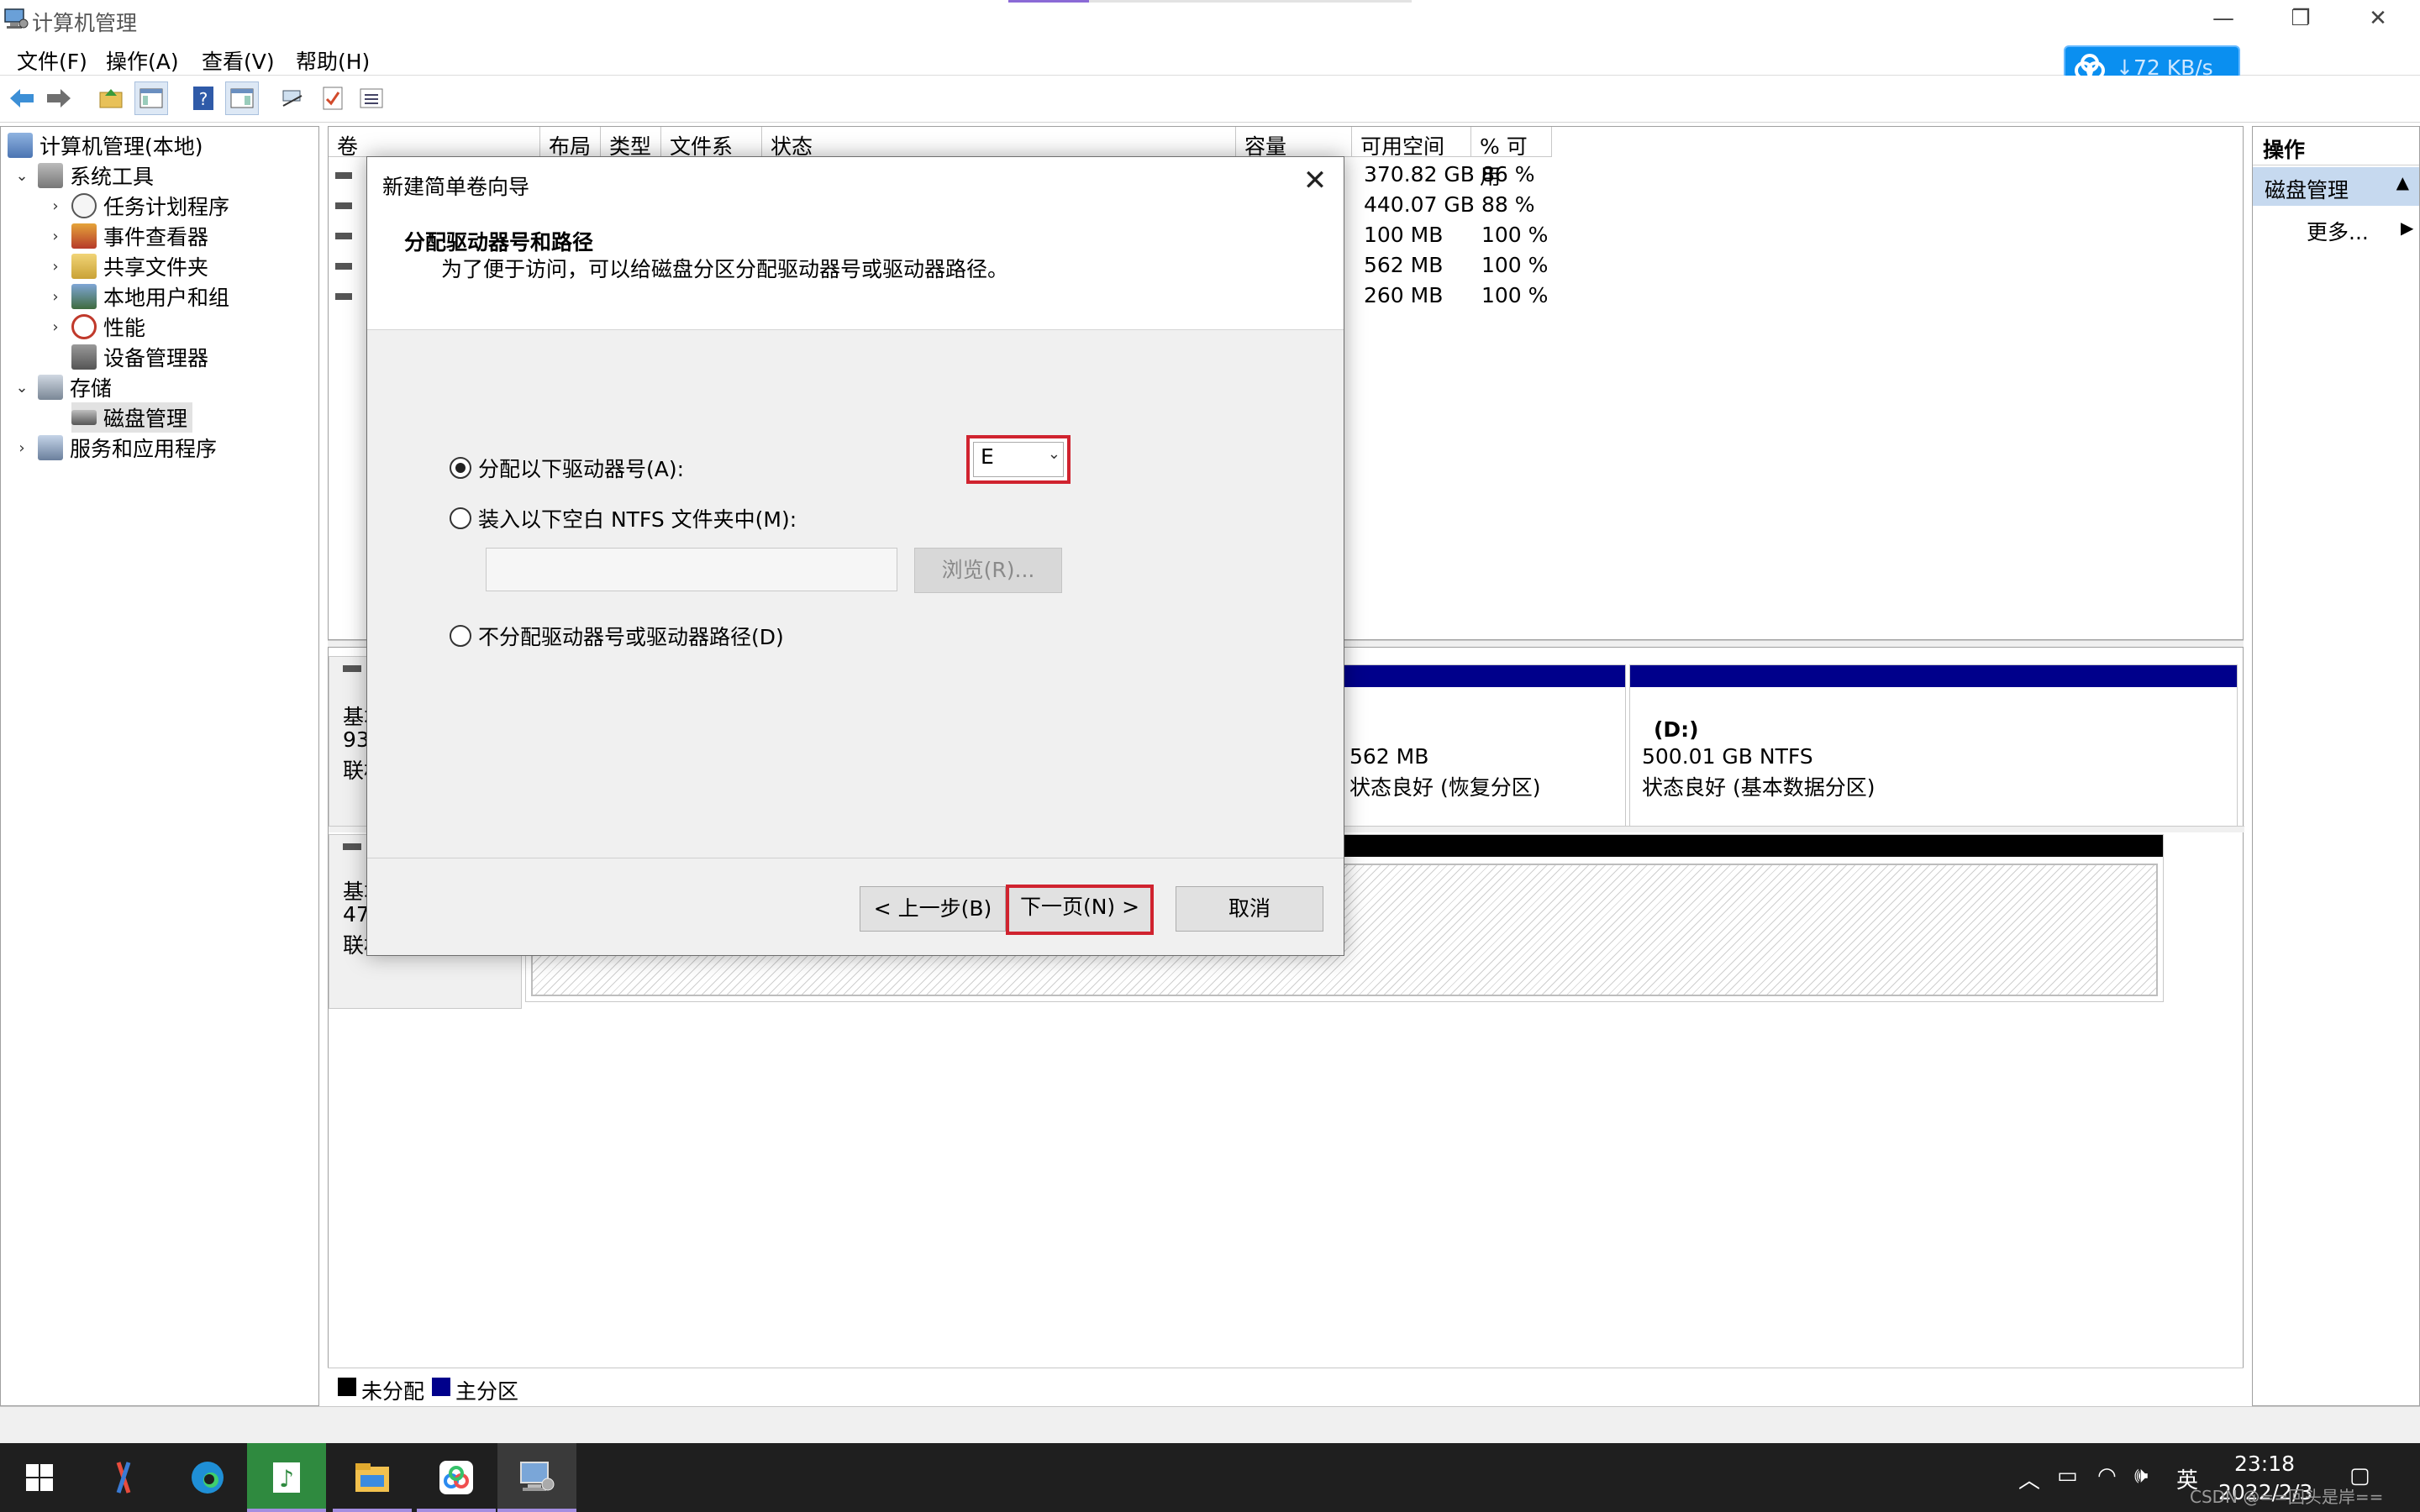 The width and height of the screenshot is (2420, 1512). What do you see at coordinates (333, 60) in the screenshot?
I see `menu-help: 帮助(H)` at bounding box center [333, 60].